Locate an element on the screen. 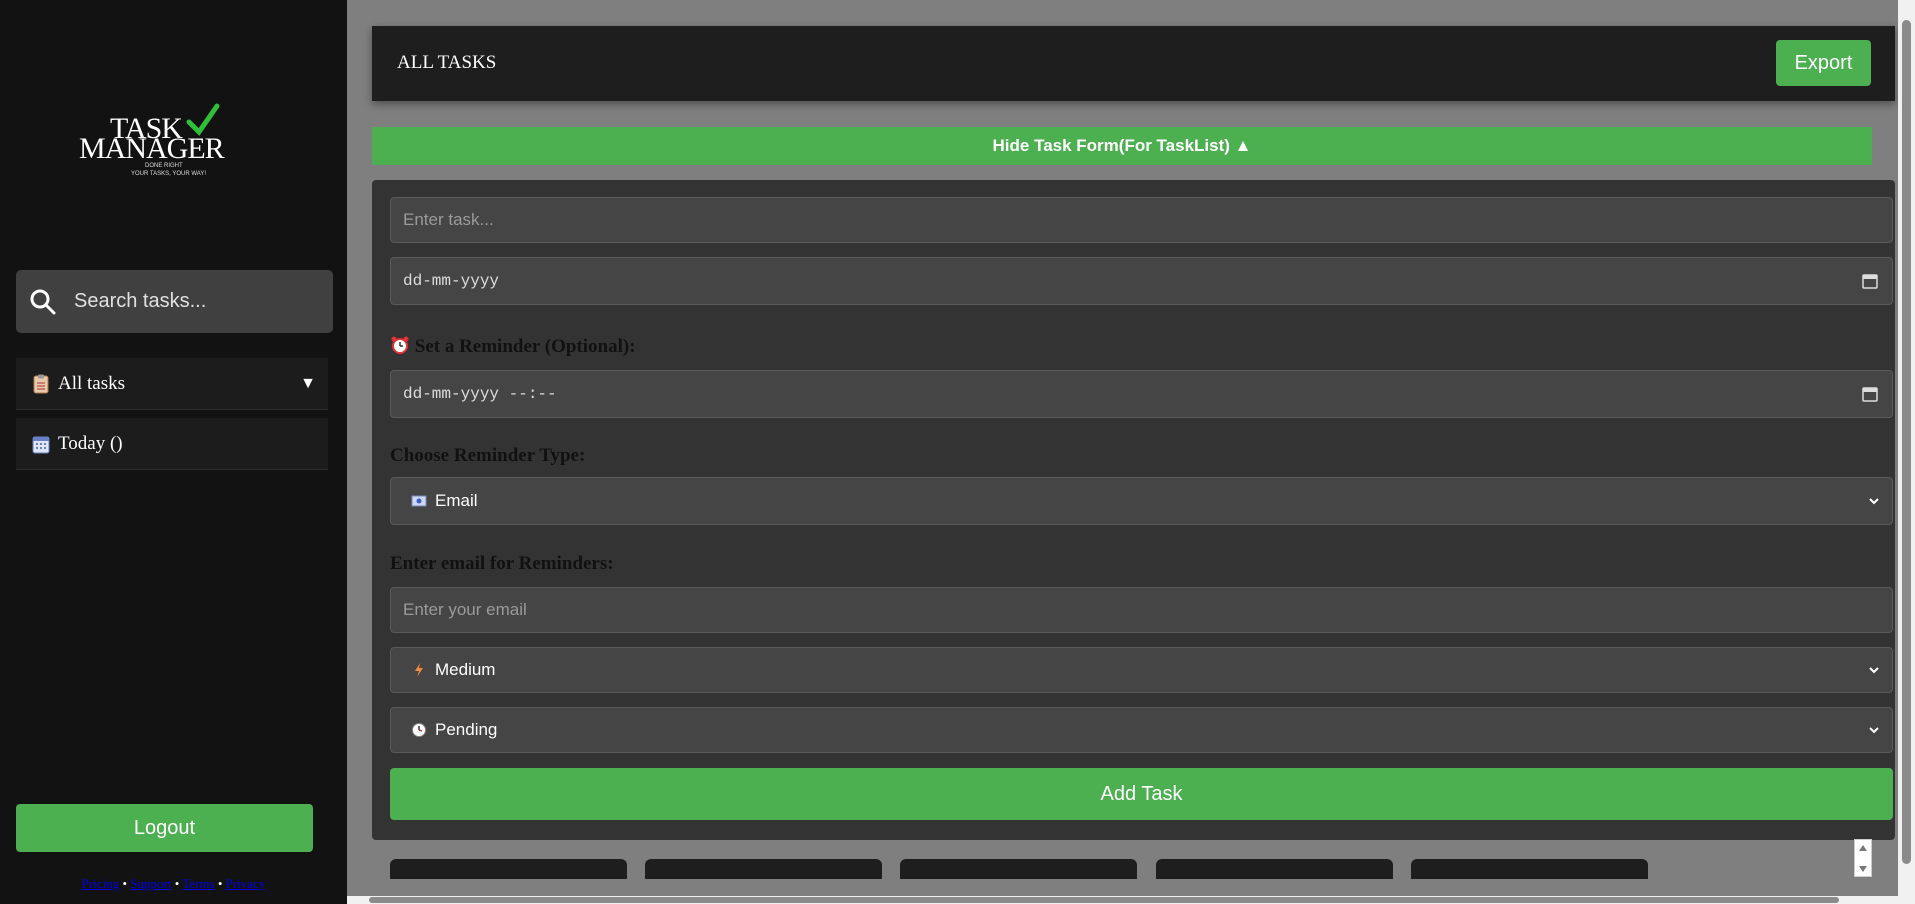  page-header: ALL TASKS Export is located at coordinates (1133, 63).